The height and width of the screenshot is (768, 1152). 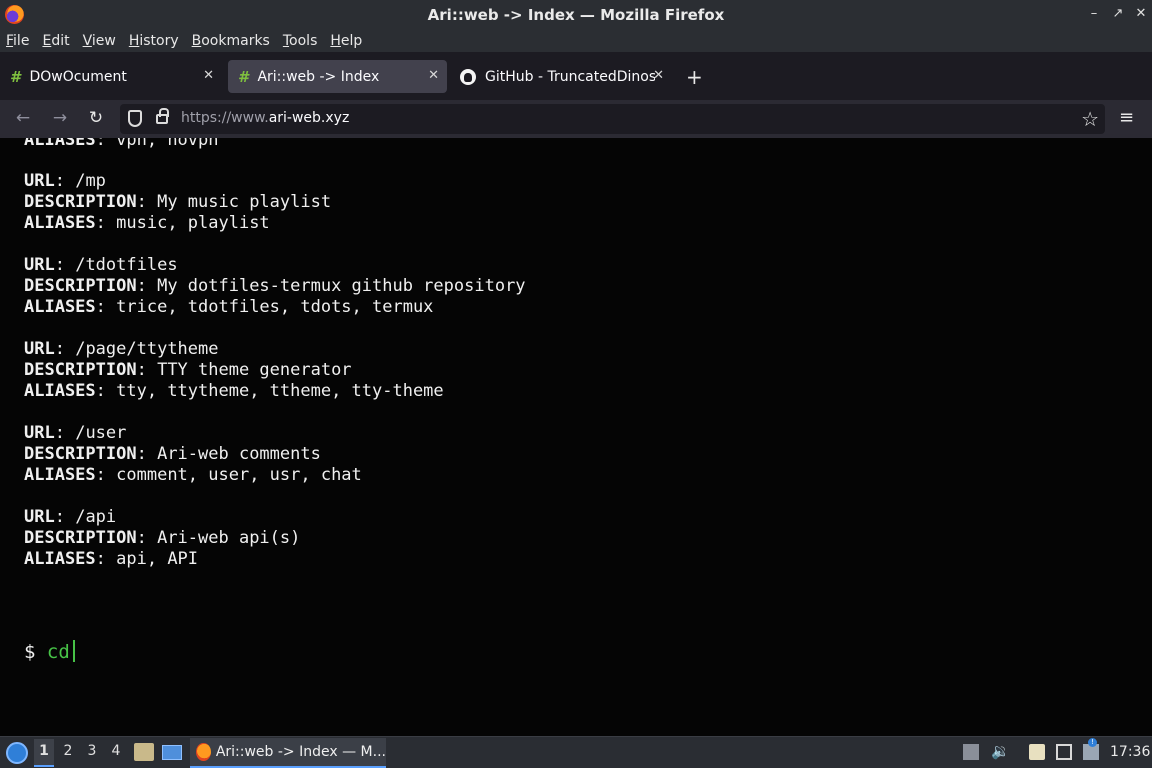 I want to click on entry-description: DESCRIPTION: TTY theme generator, so click(x=188, y=370).